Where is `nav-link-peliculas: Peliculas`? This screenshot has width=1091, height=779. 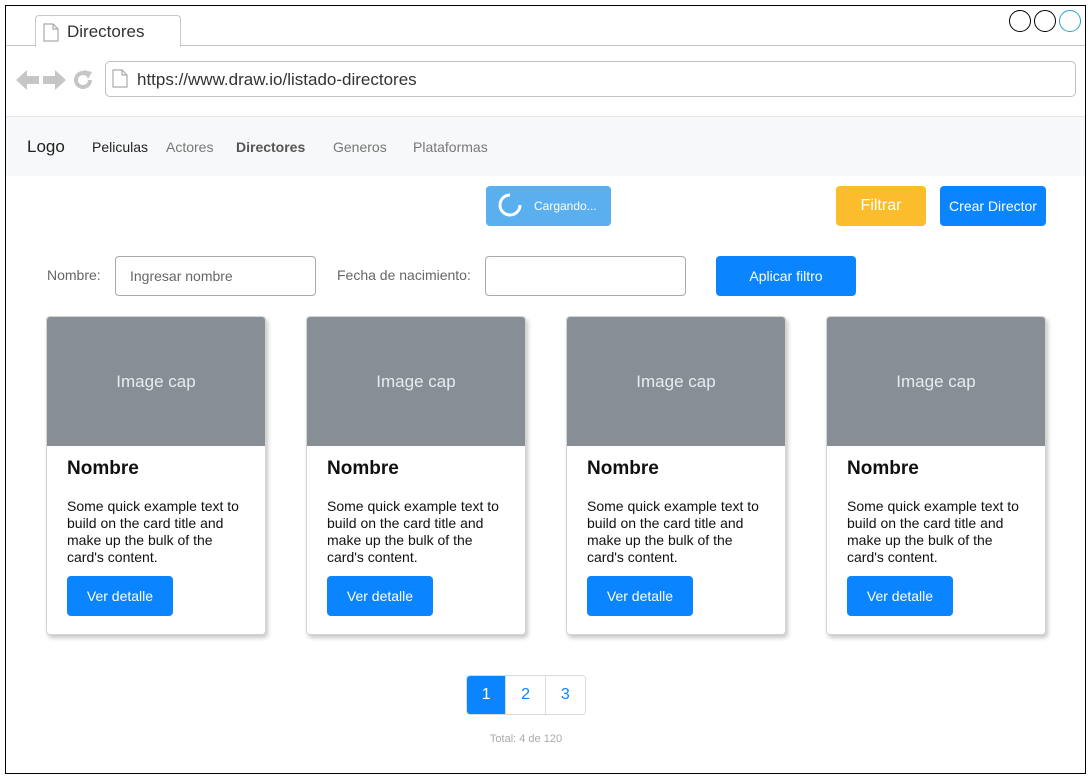 nav-link-peliculas: Peliculas is located at coordinates (120, 147).